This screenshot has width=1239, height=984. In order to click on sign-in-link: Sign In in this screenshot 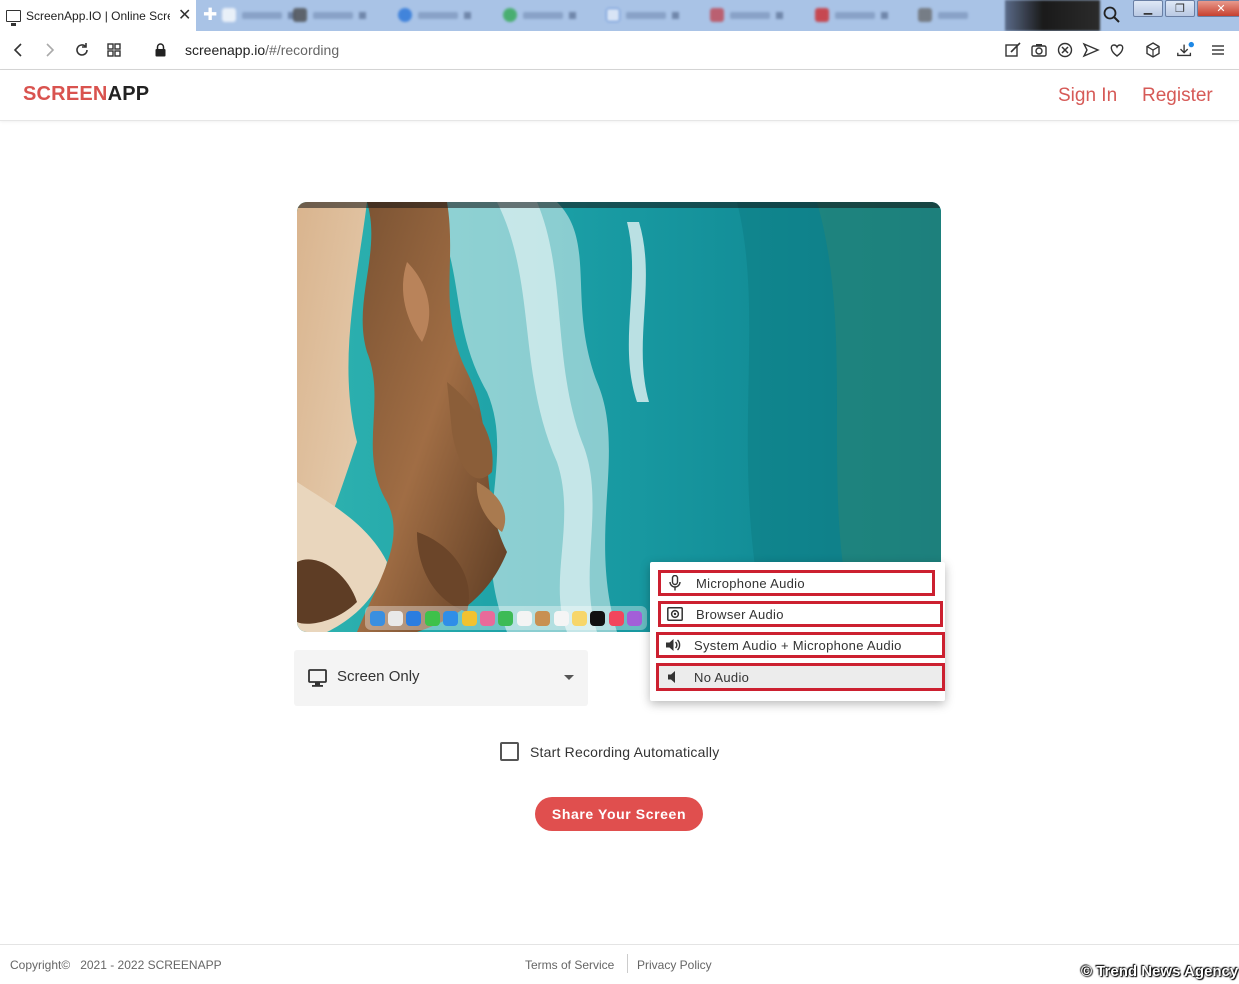, I will do `click(1087, 96)`.